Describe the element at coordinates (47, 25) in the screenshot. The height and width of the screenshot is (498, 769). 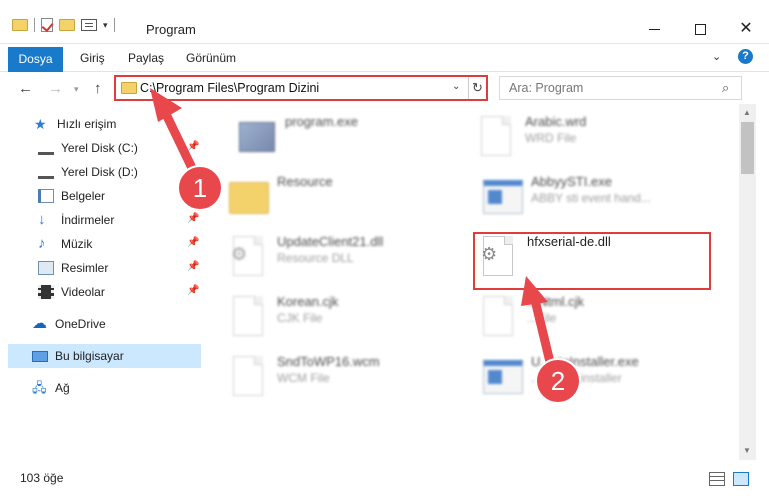
I see `properties-check-icon` at that location.